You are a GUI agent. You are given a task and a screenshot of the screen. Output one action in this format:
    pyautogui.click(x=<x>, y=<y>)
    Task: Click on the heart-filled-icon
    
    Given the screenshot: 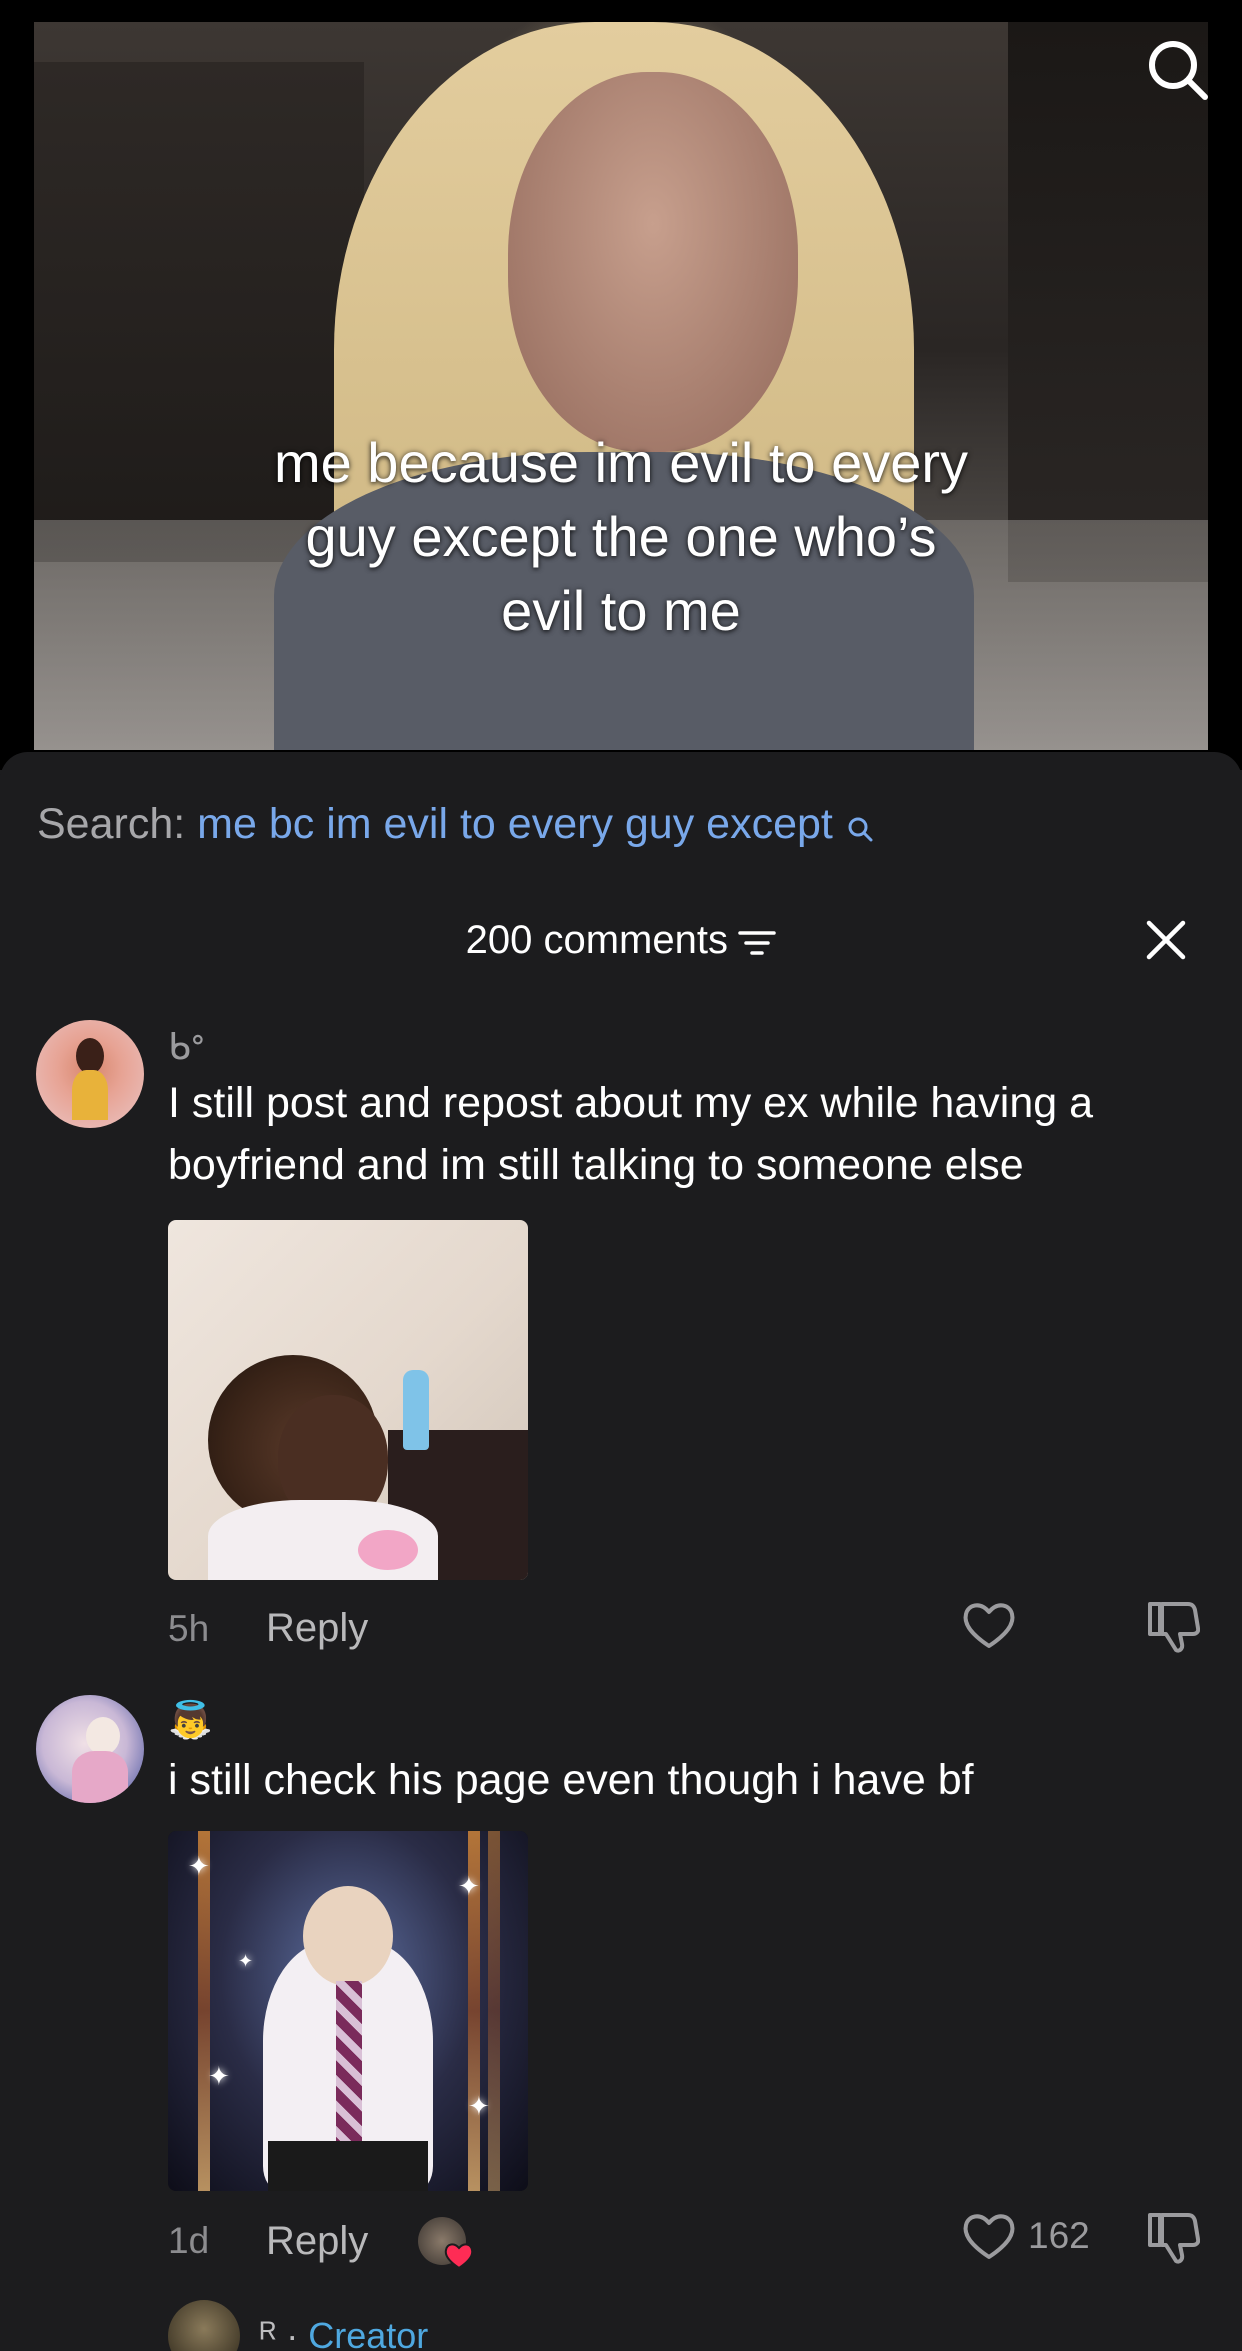 What is the action you would take?
    pyautogui.click(x=459, y=2256)
    